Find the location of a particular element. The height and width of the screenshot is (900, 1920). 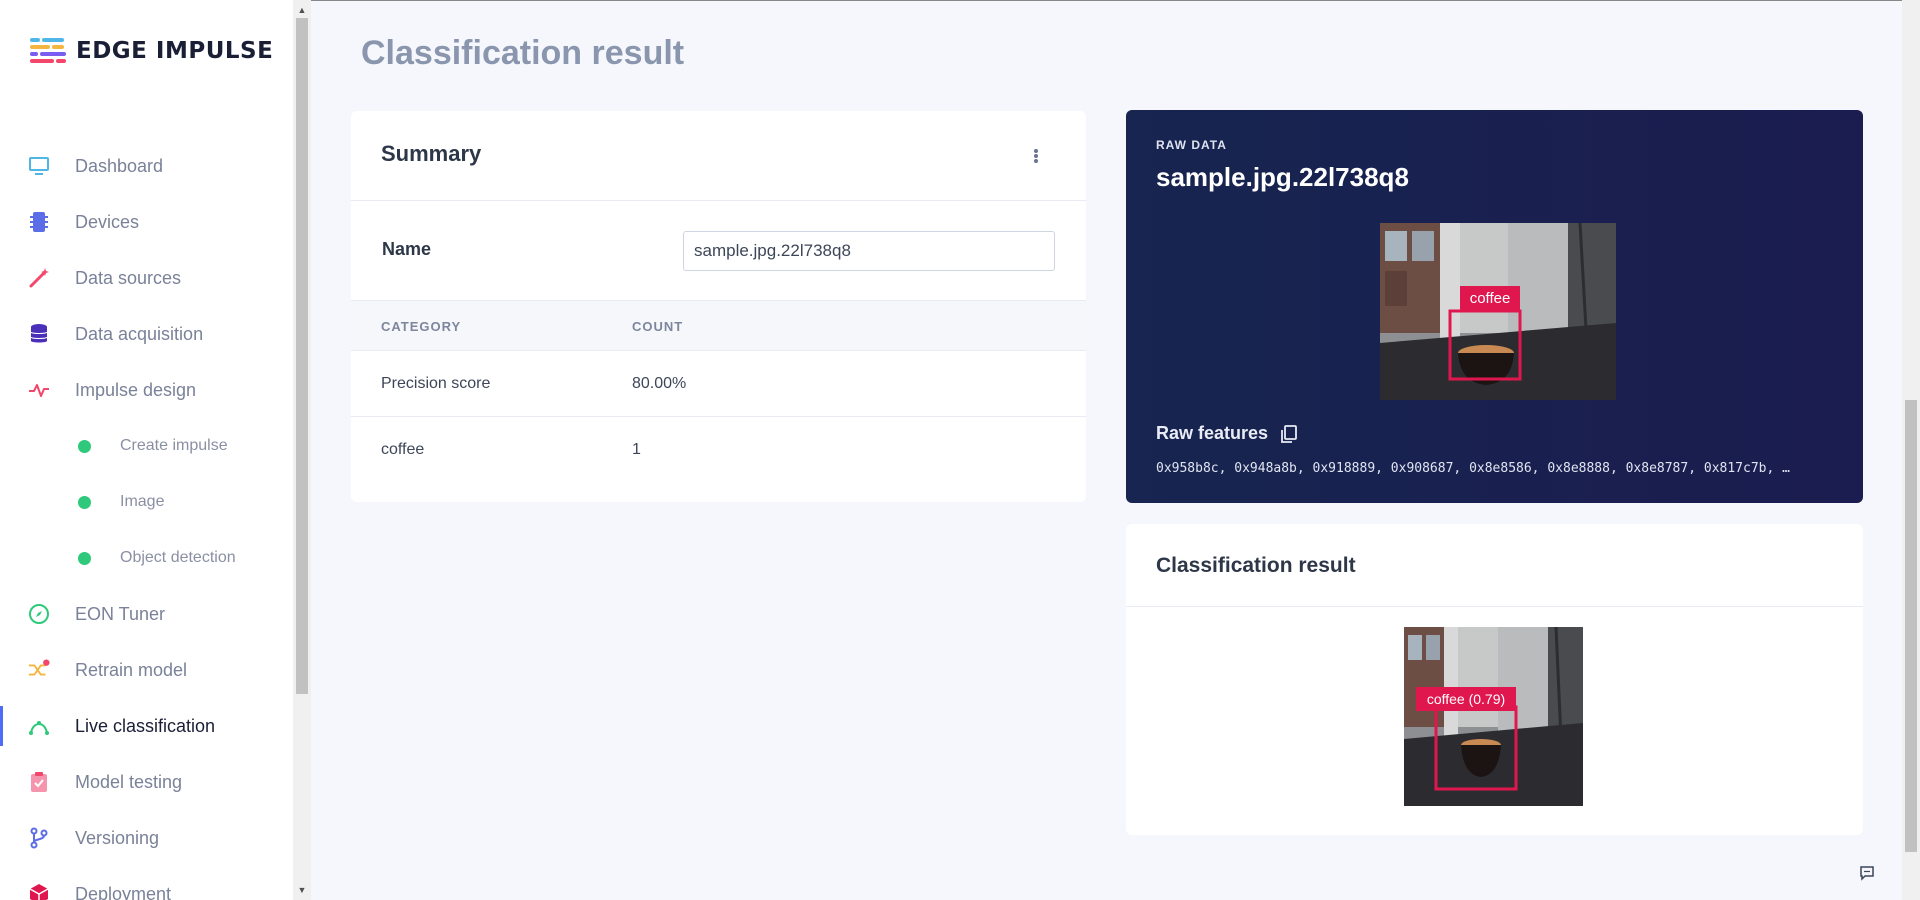

brand-name: EDGE IMPULSE is located at coordinates (175, 51).